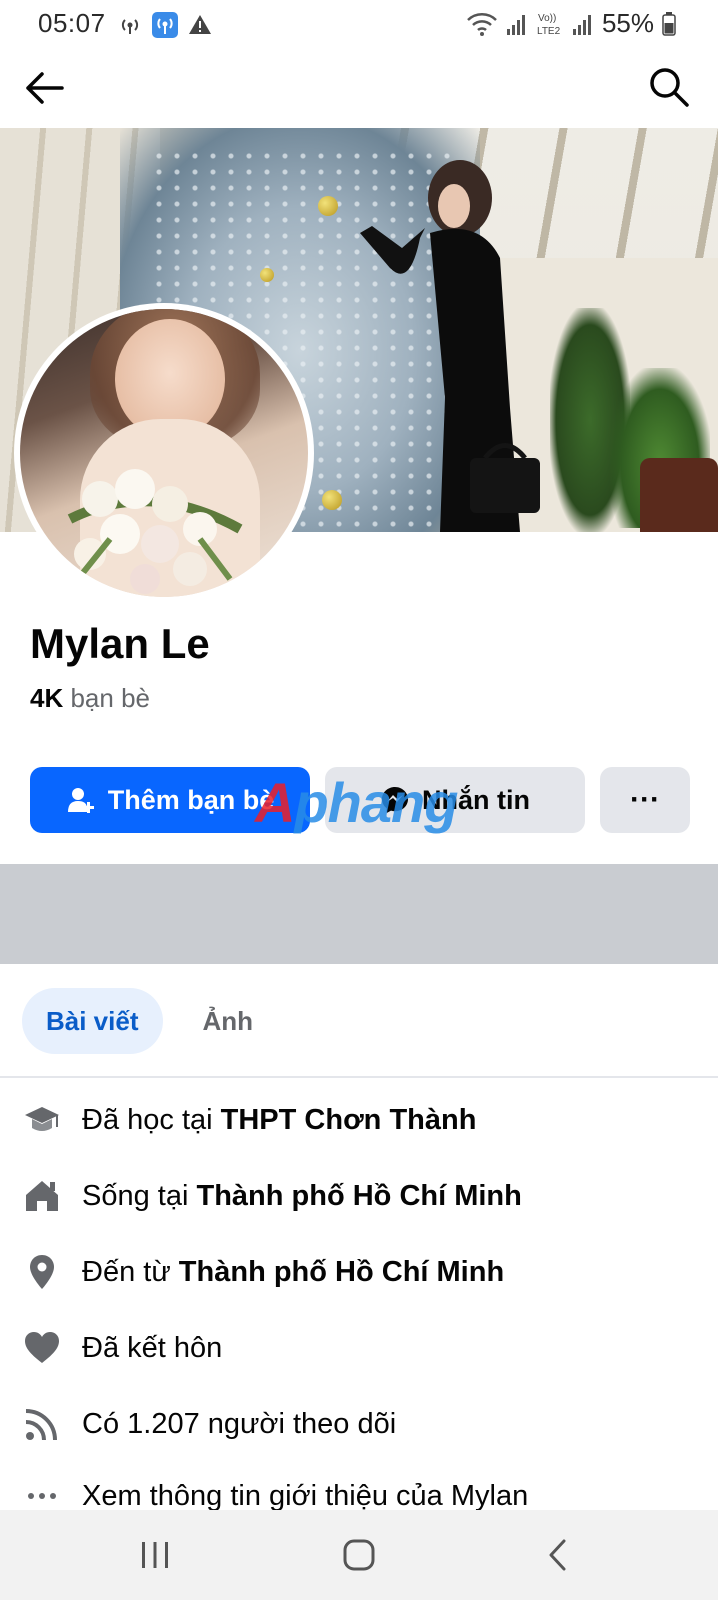 The image size is (718, 1600). I want to click on messenger-icon, so click(395, 800).